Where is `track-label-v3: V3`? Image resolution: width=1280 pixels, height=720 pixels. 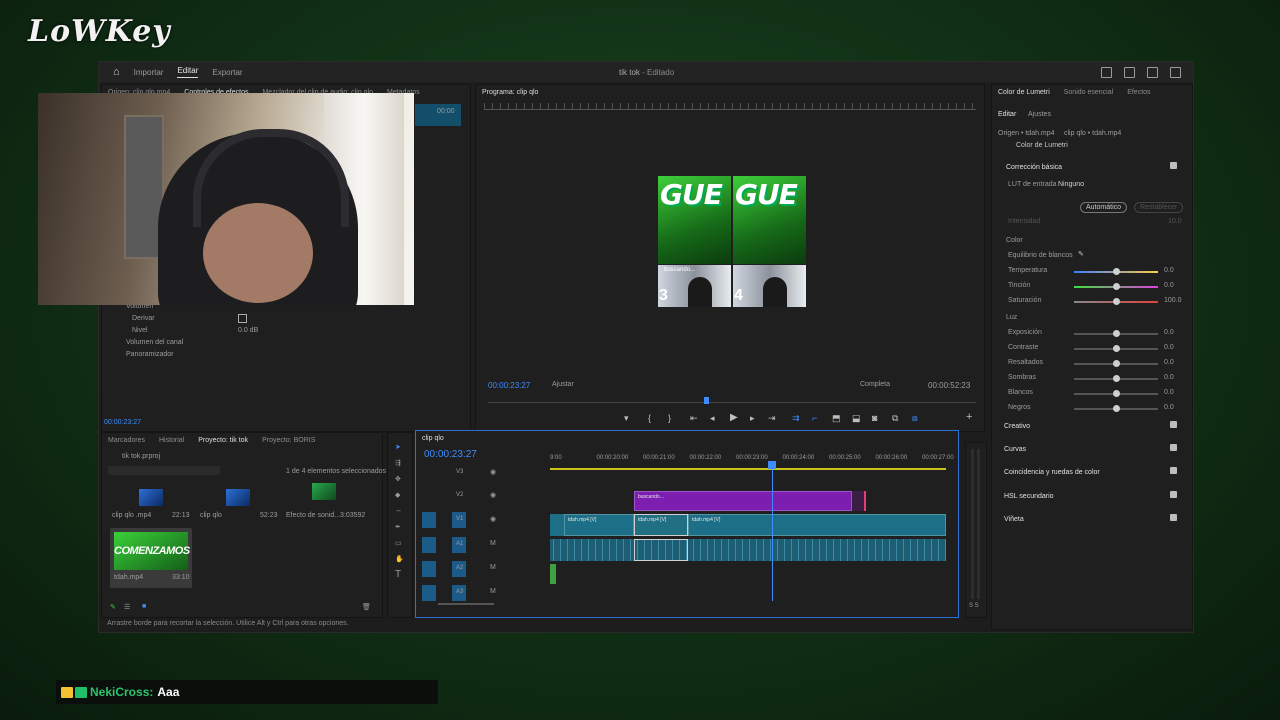
track-label-v3: V3 is located at coordinates (459, 472).